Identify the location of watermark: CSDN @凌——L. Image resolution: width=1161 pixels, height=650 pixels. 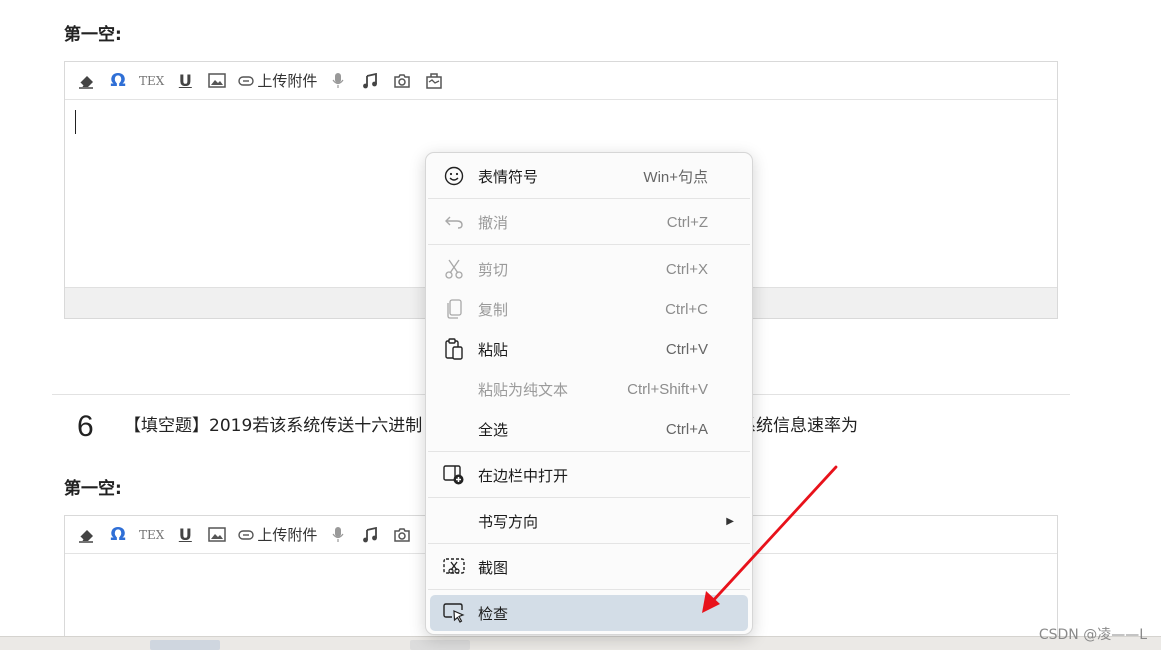
(1092, 635).